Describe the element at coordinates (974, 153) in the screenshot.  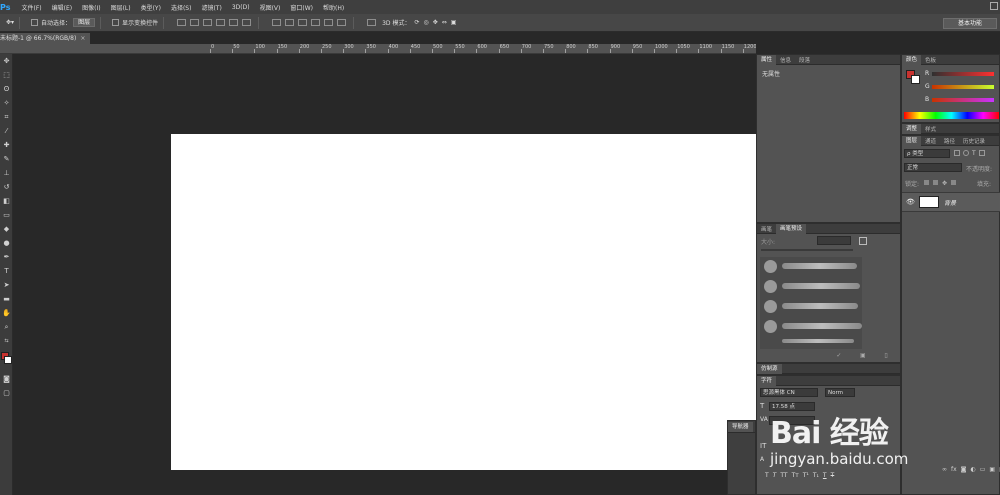
I see `filter-type-icon: T` at that location.